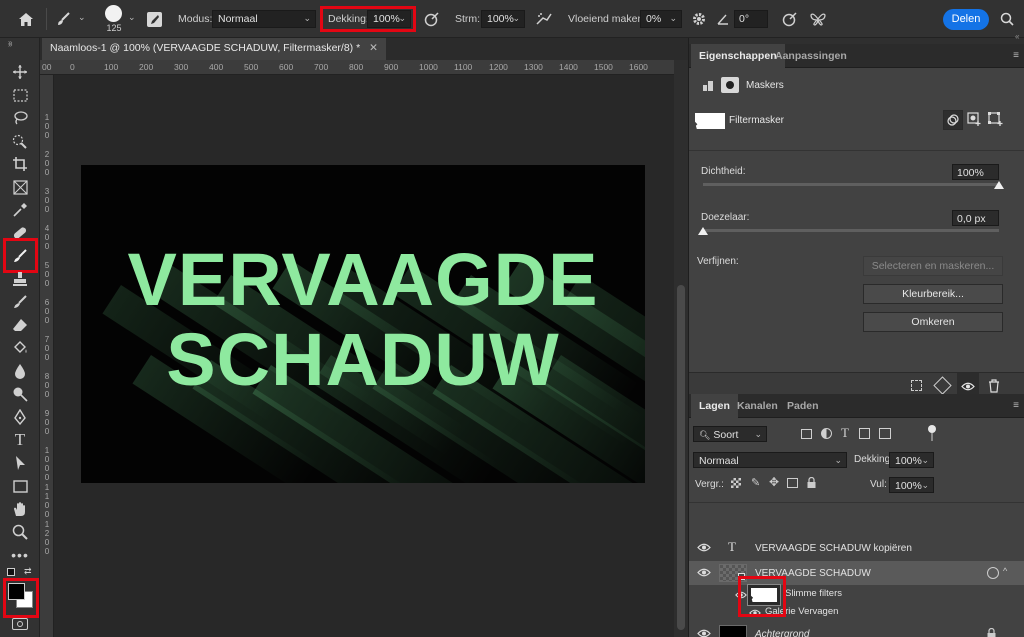  Describe the element at coordinates (911, 485) in the screenshot. I see `fill-field: 100% ⌄` at that location.